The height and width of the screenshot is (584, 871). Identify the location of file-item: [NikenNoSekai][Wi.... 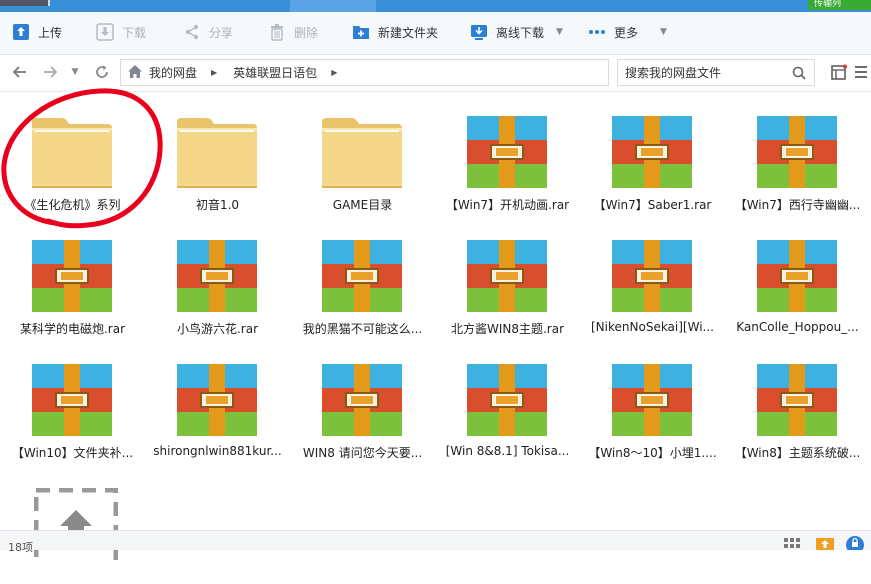
(652, 276).